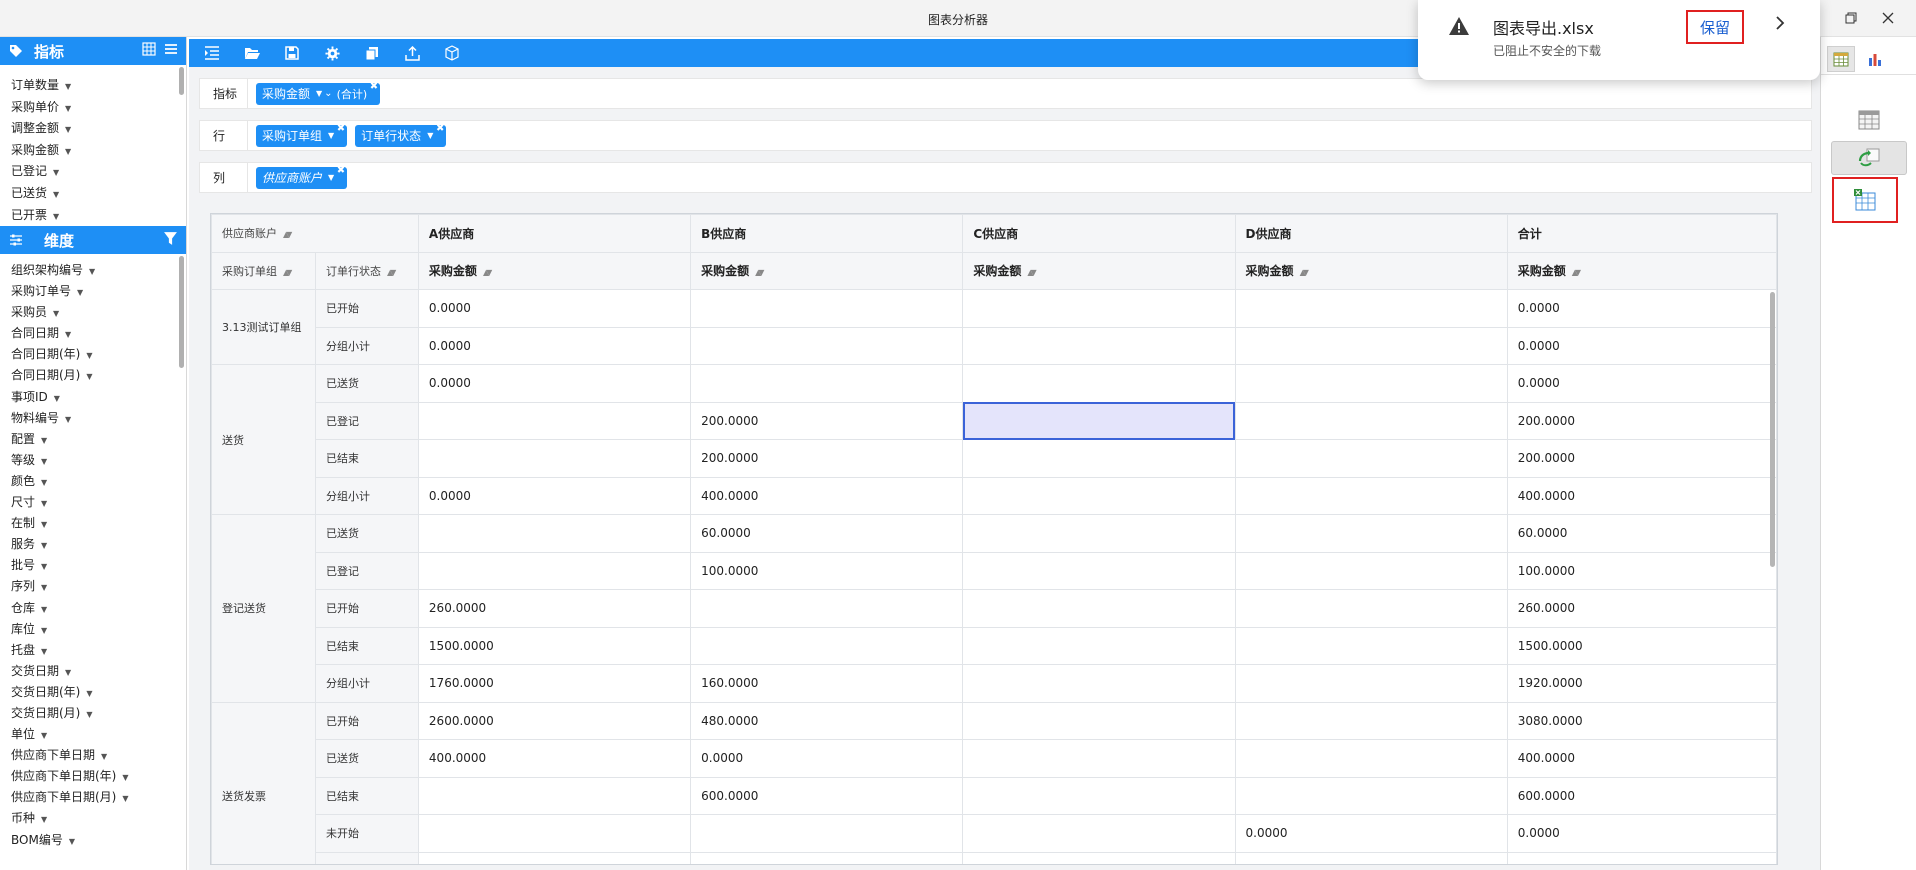 This screenshot has width=1916, height=870. What do you see at coordinates (98, 629) in the screenshot?
I see `dimension-field-item: 库位 ▼` at bounding box center [98, 629].